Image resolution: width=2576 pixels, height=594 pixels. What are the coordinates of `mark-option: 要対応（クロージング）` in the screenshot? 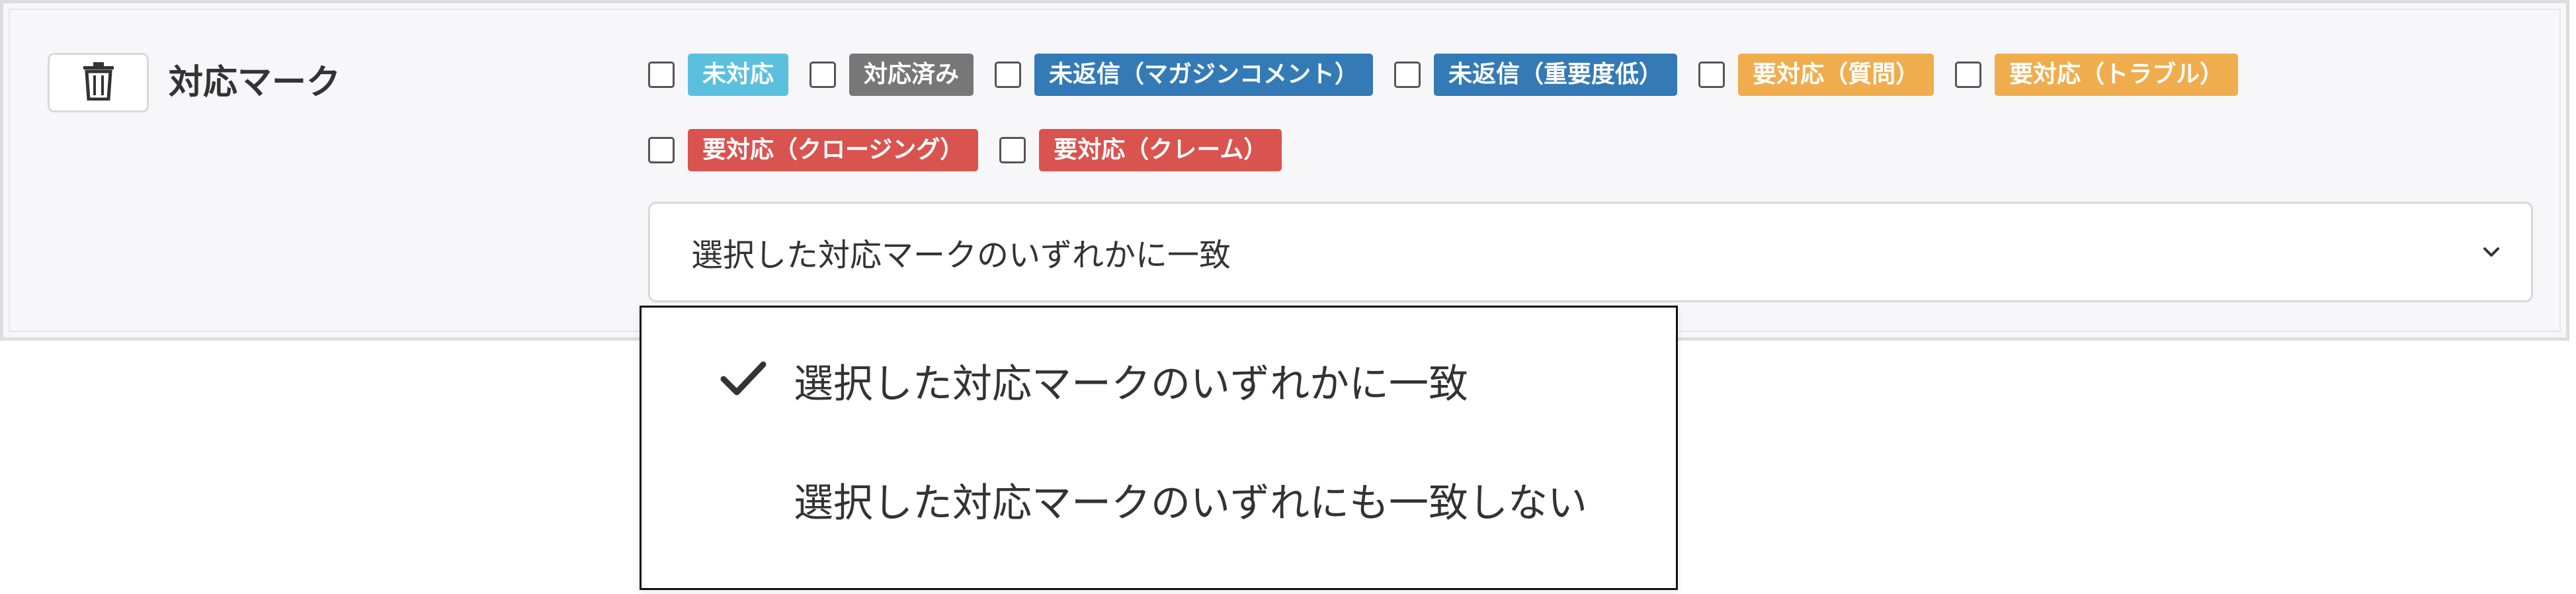 It's located at (813, 150).